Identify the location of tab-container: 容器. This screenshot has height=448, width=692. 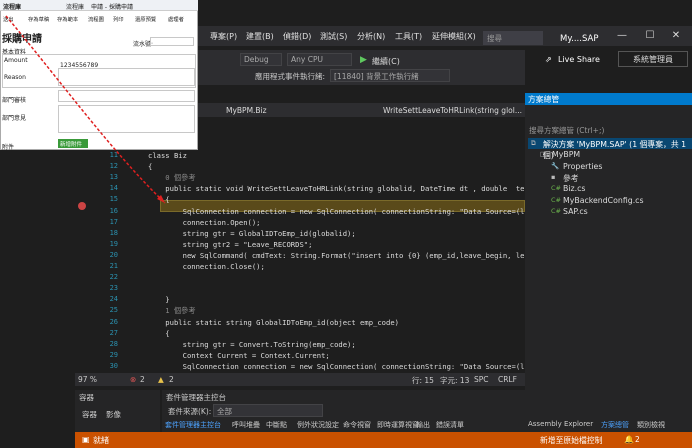
(89, 414).